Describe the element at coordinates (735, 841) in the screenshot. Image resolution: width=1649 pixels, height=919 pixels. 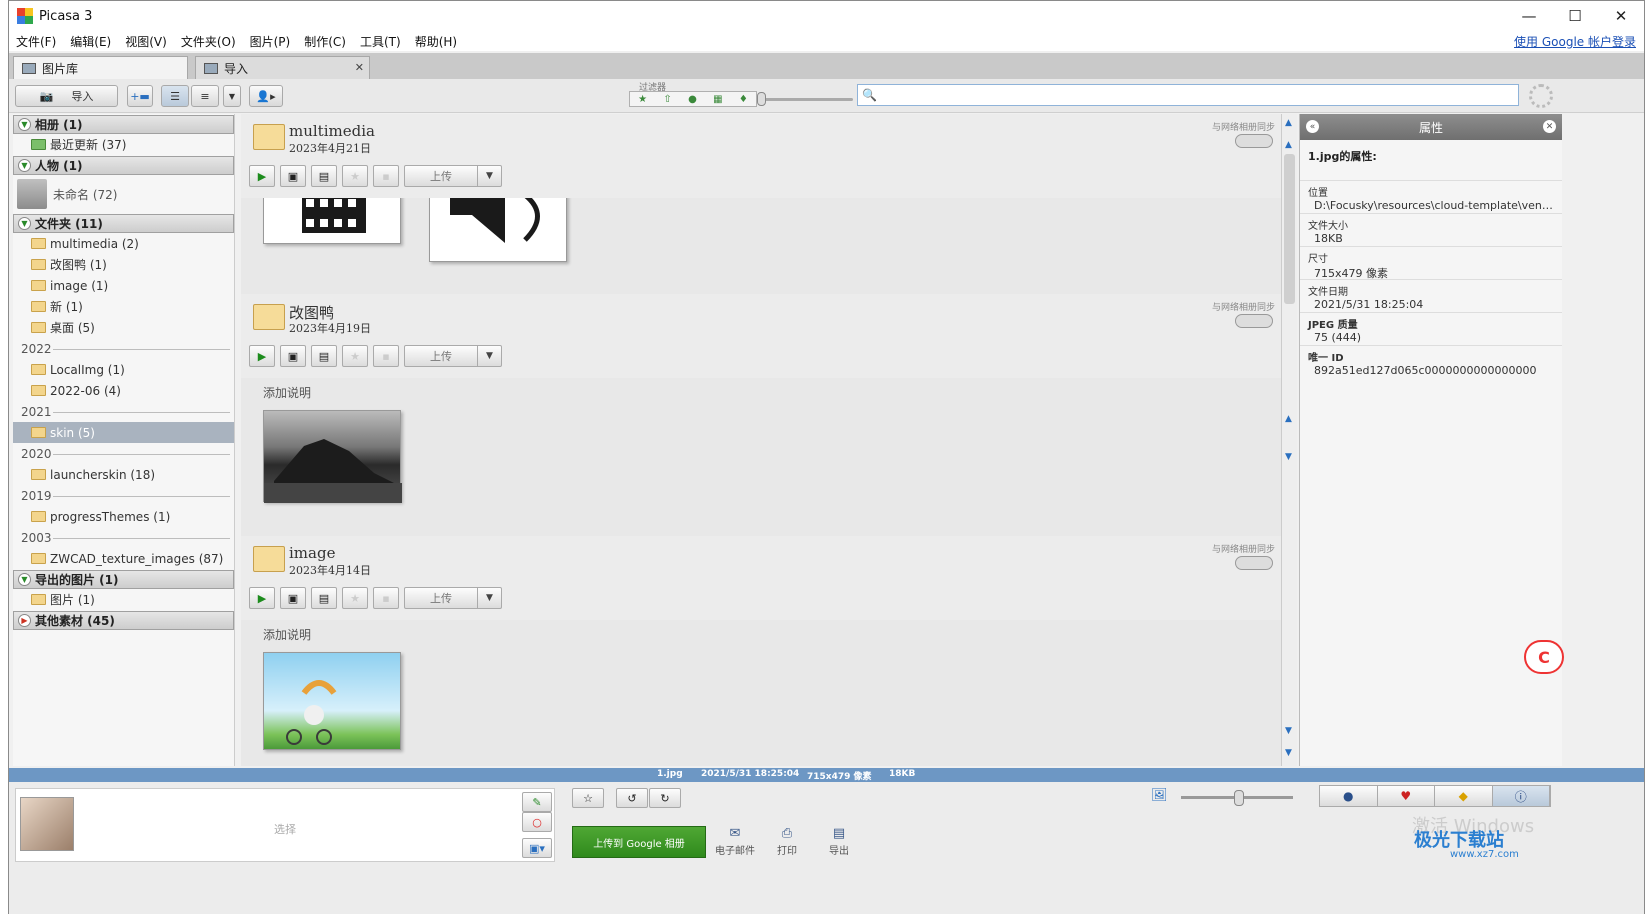
I see `email-button: ✉ 电子邮件` at that location.